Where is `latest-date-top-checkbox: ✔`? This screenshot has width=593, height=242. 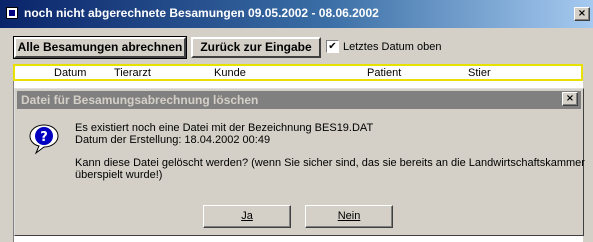 latest-date-top-checkbox: ✔ is located at coordinates (332, 46).